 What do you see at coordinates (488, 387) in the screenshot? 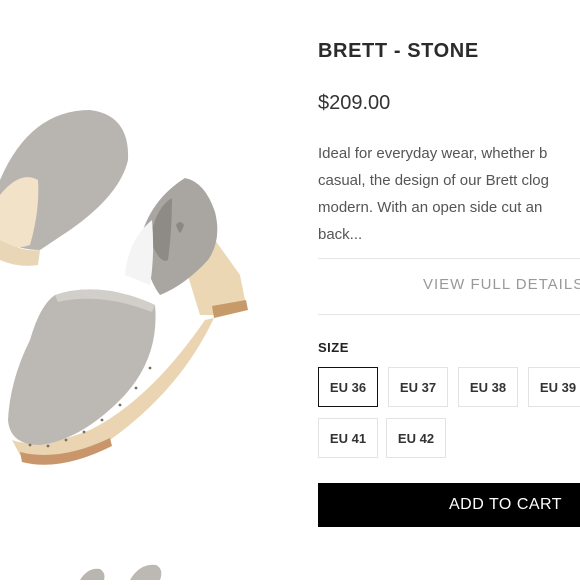
I see `size-option-eu-38: EU 38` at bounding box center [488, 387].